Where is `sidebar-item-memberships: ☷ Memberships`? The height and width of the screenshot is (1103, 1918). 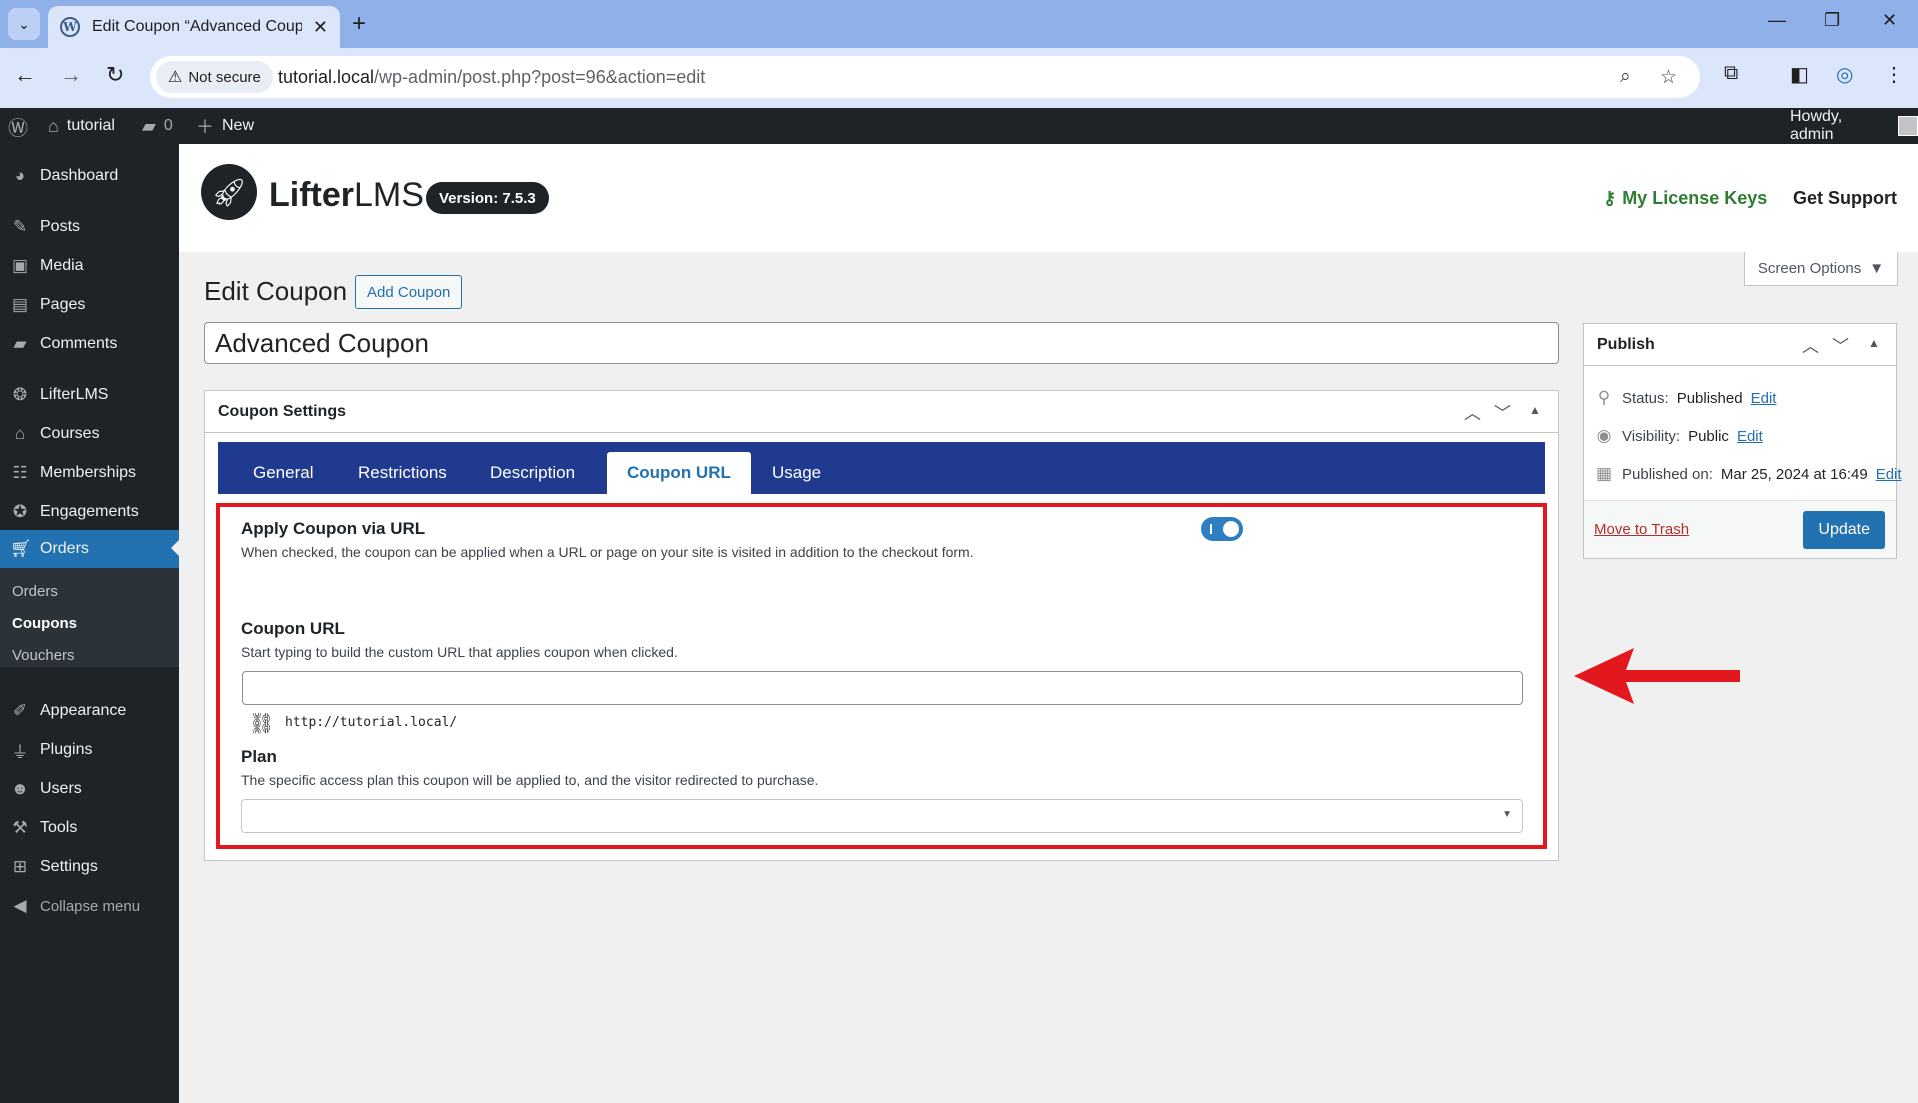
sidebar-item-memberships: ☷ Memberships is located at coordinates (89, 473).